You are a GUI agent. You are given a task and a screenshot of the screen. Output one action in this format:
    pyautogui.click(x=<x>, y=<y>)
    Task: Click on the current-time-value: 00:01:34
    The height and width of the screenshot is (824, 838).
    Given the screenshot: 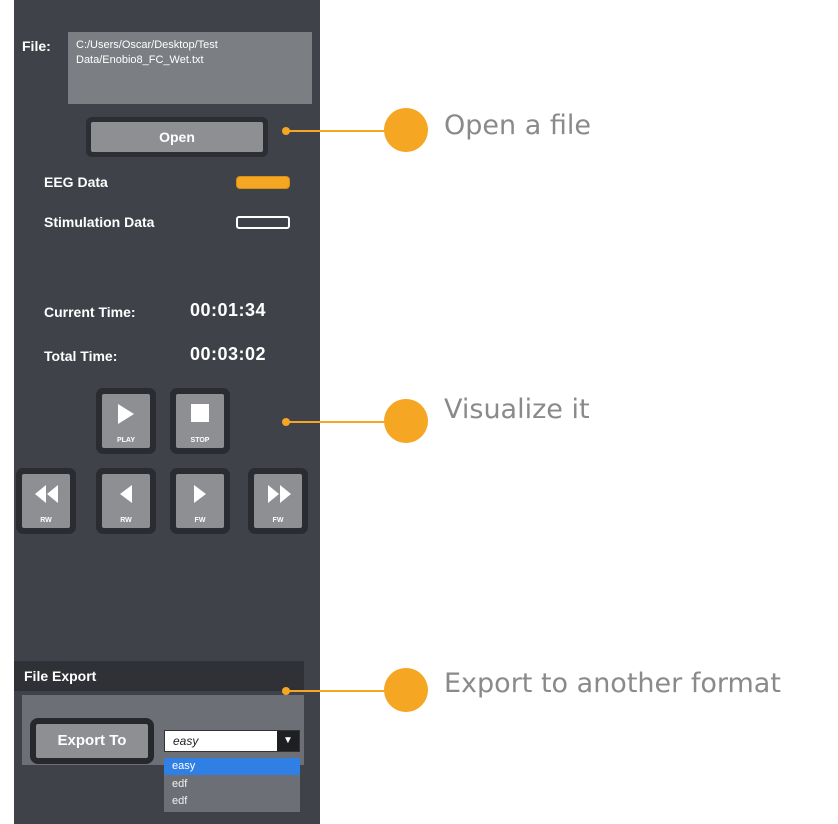 What is the action you would take?
    pyautogui.click(x=228, y=310)
    